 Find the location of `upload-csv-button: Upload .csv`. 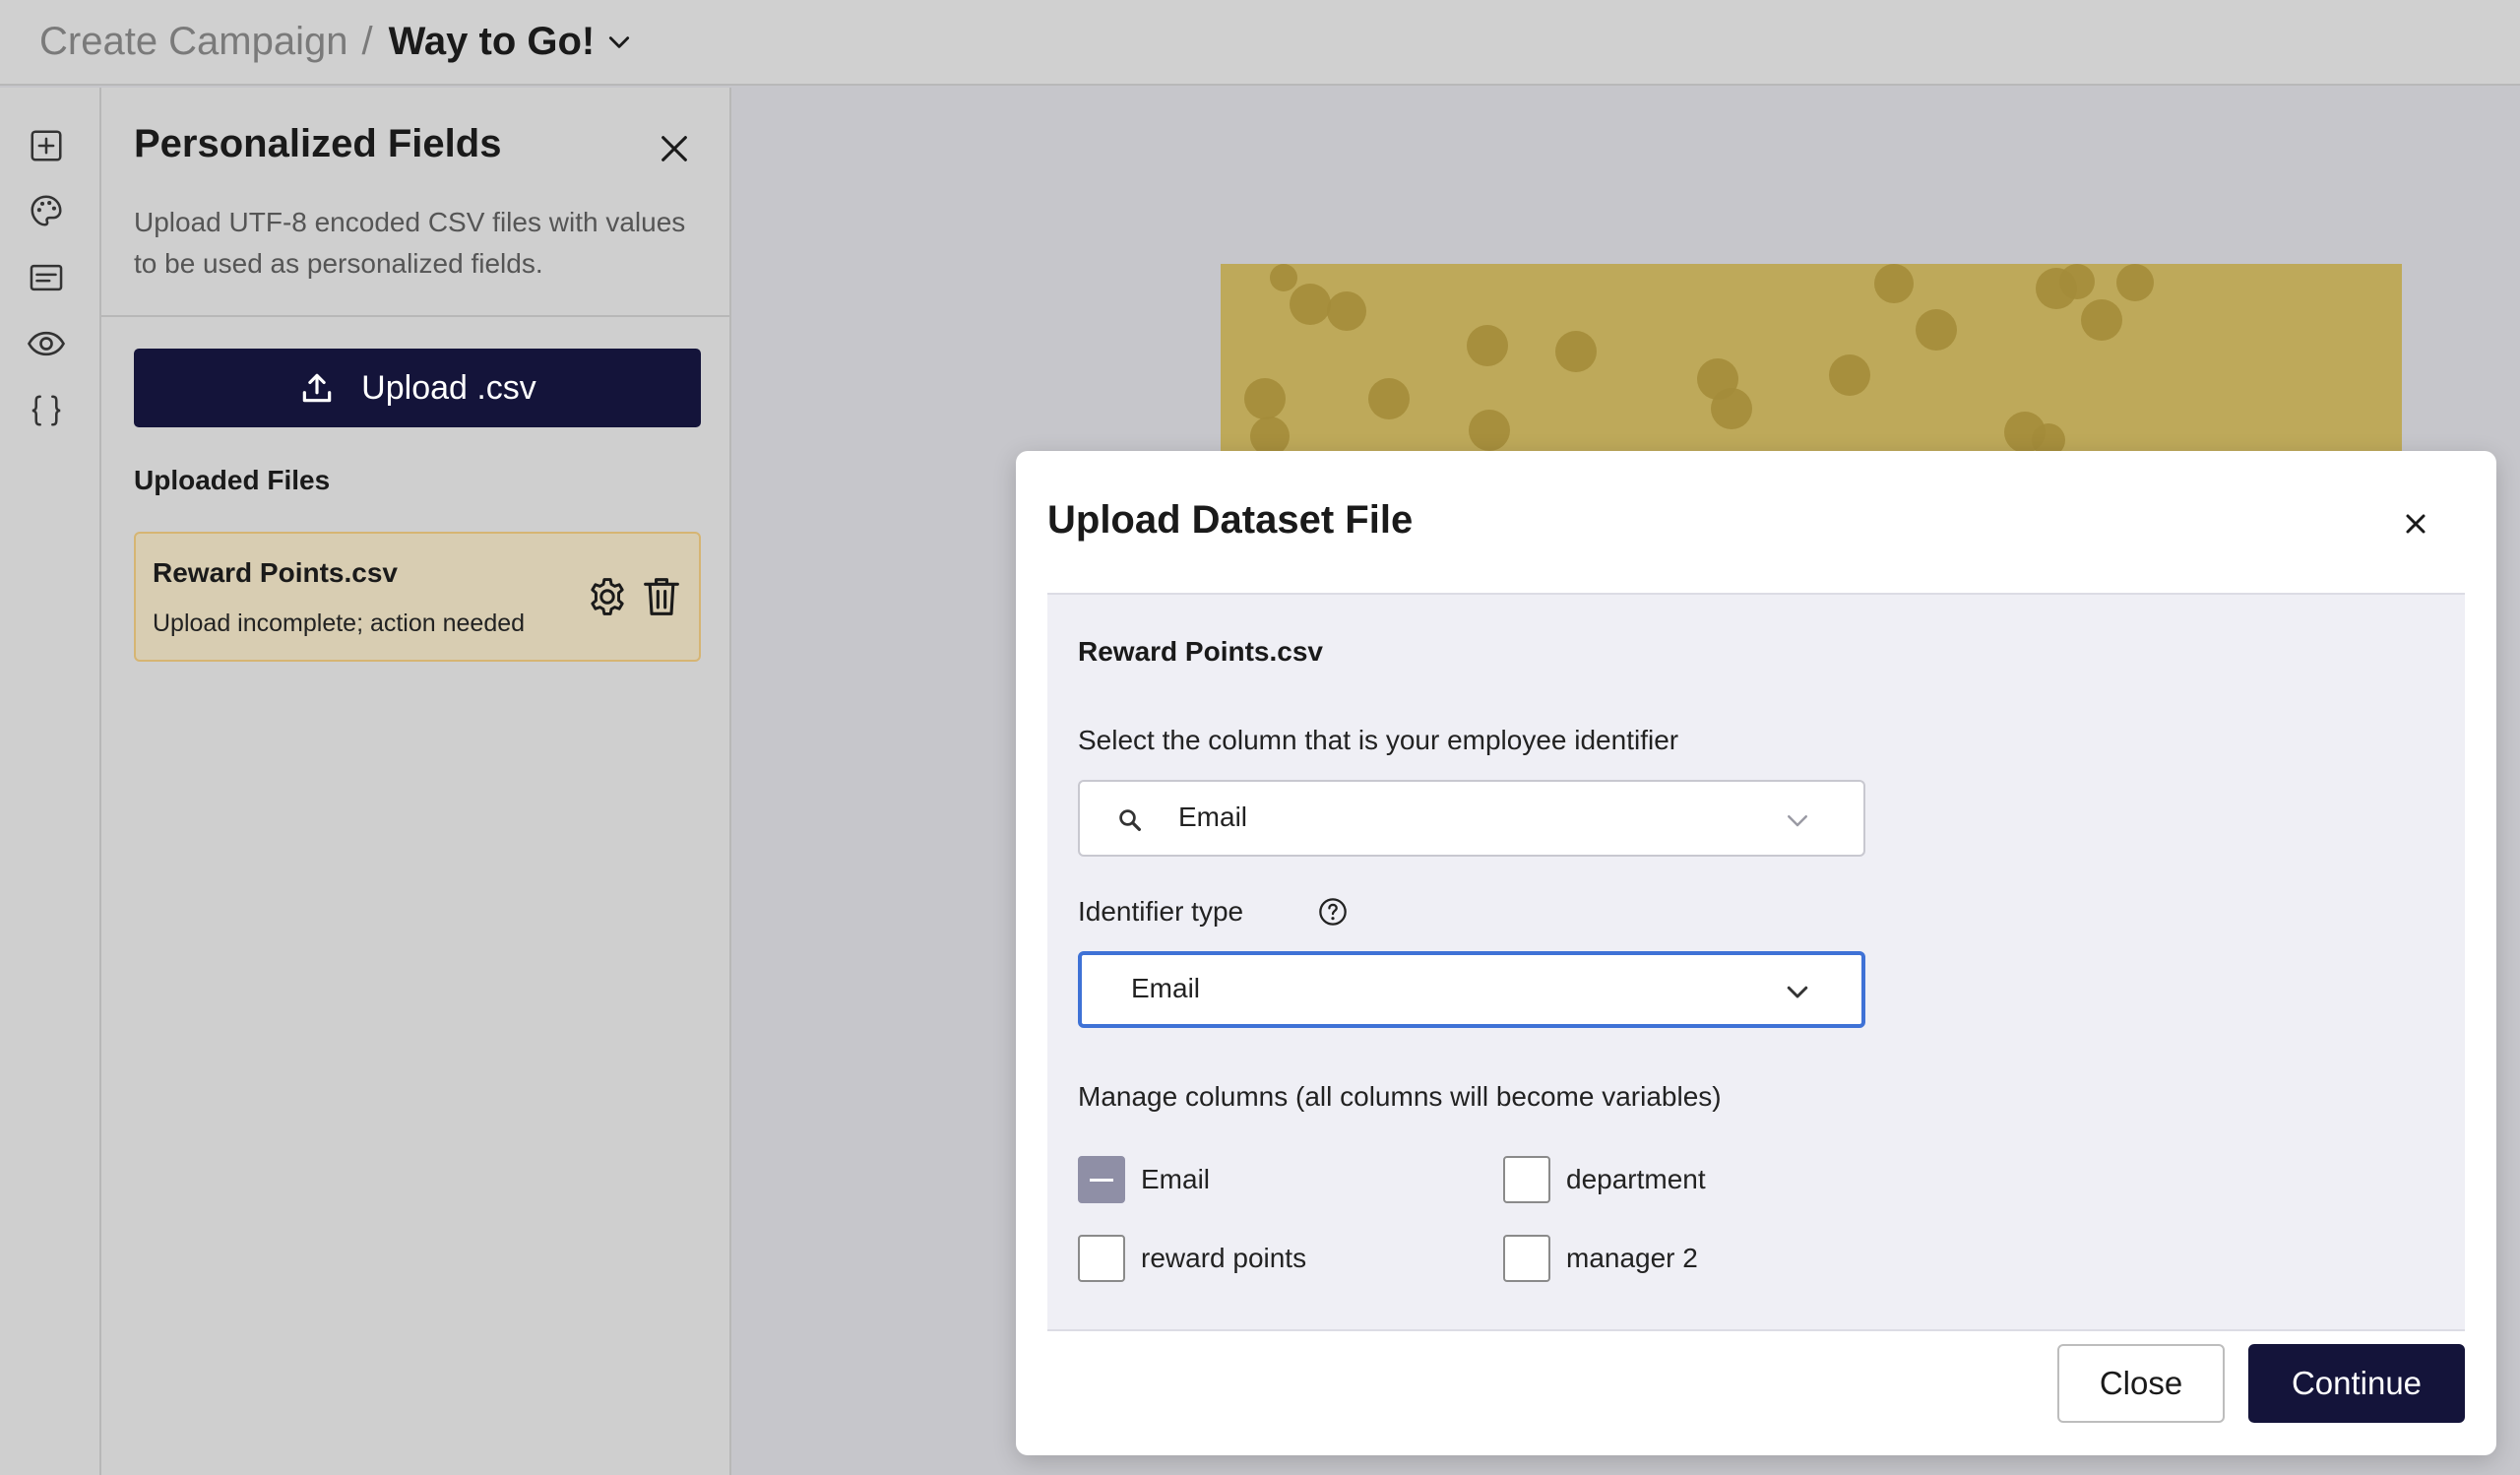

upload-csv-button: Upload .csv is located at coordinates (417, 388).